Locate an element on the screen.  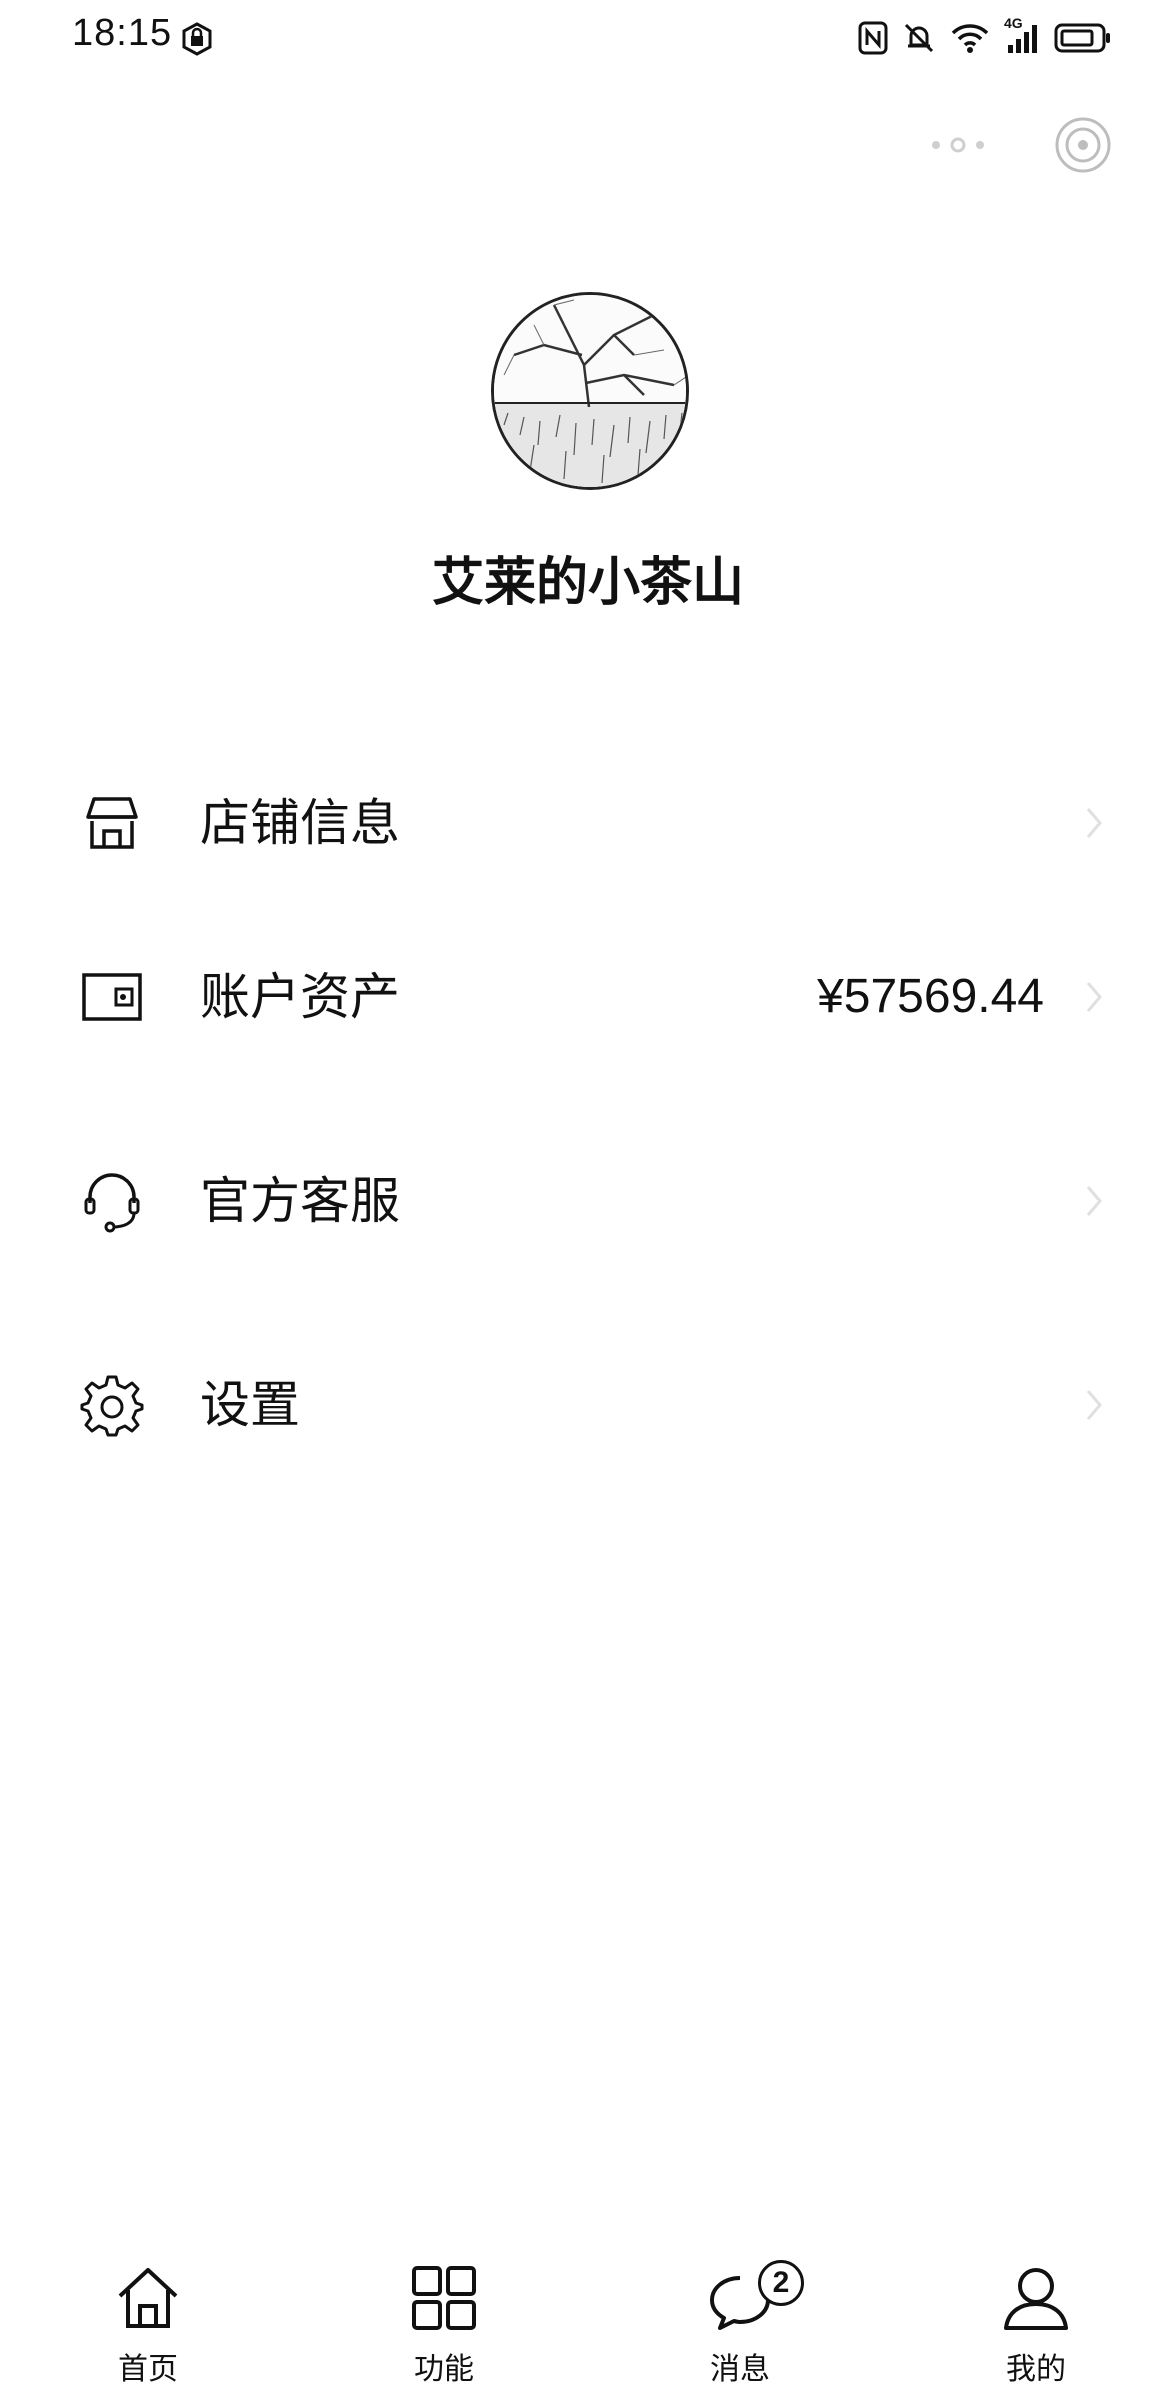
nfc-icon is located at coordinates (873, 38).